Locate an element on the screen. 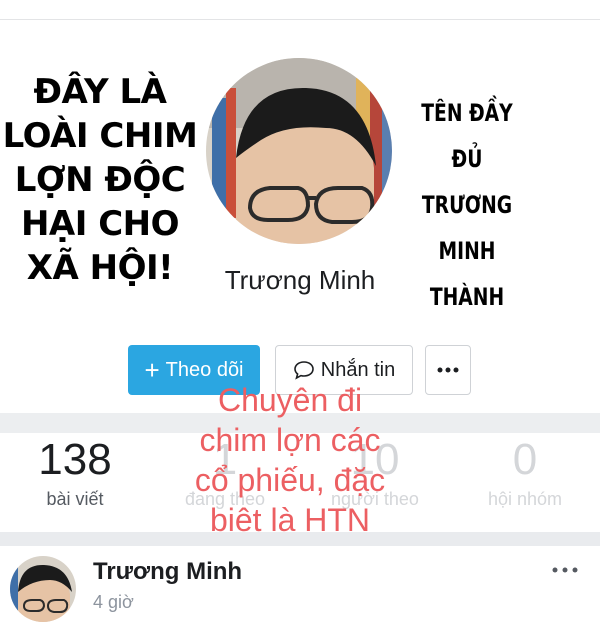 This screenshot has width=600, height=622. more-options-button is located at coordinates (448, 370).